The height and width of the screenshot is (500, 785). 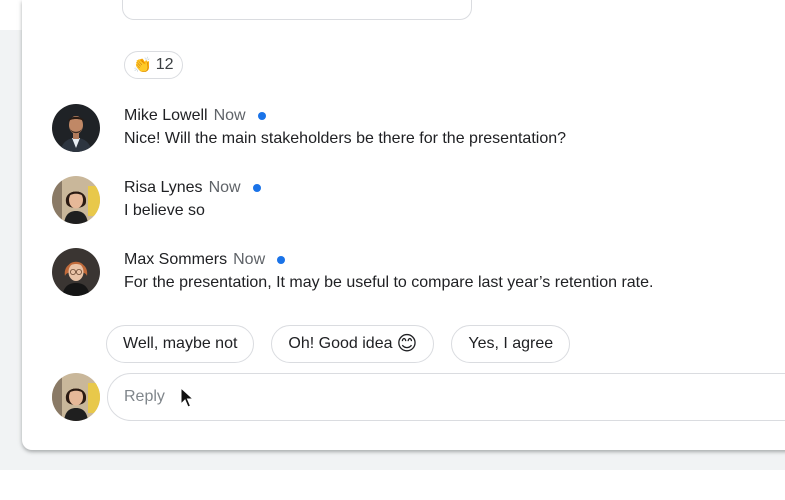 I want to click on avatar-current-user, so click(x=76, y=397).